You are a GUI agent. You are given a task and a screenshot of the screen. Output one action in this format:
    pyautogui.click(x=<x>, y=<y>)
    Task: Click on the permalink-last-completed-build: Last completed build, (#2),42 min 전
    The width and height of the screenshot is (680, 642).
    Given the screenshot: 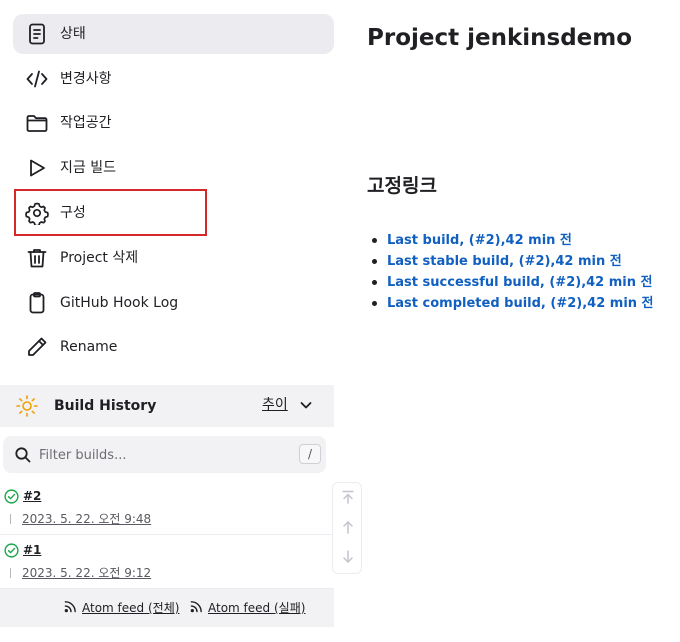 What is the action you would take?
    pyautogui.click(x=513, y=303)
    